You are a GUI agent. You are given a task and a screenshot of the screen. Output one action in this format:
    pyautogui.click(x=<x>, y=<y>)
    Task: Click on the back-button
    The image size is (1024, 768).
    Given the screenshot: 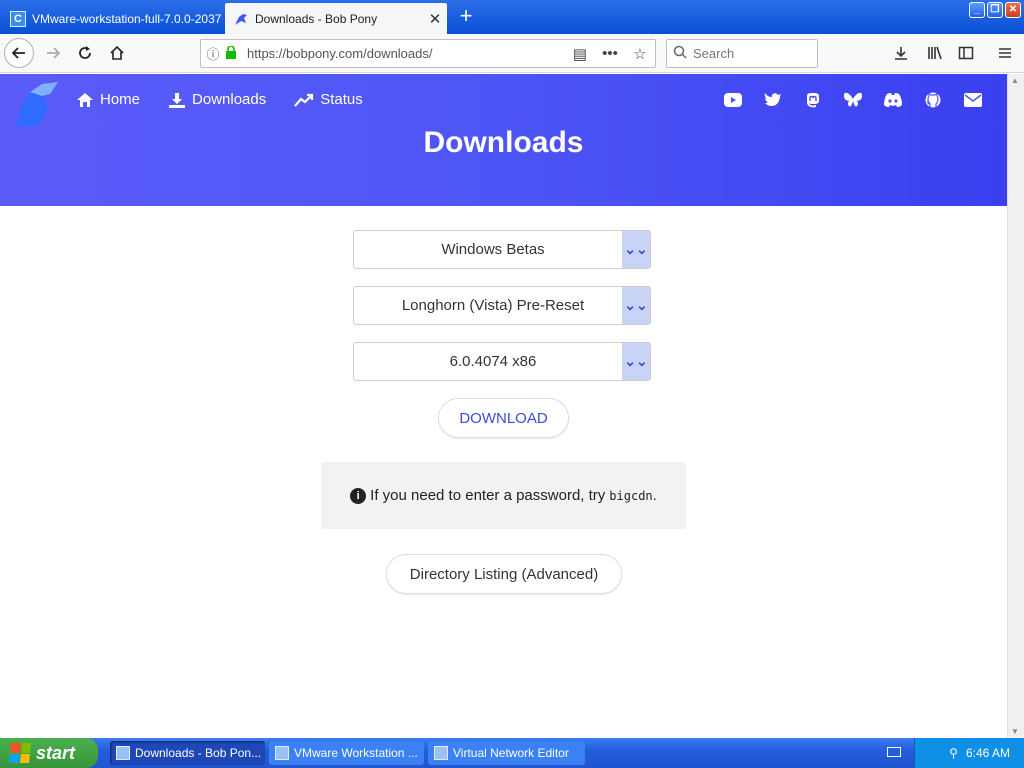 What is the action you would take?
    pyautogui.click(x=19, y=53)
    